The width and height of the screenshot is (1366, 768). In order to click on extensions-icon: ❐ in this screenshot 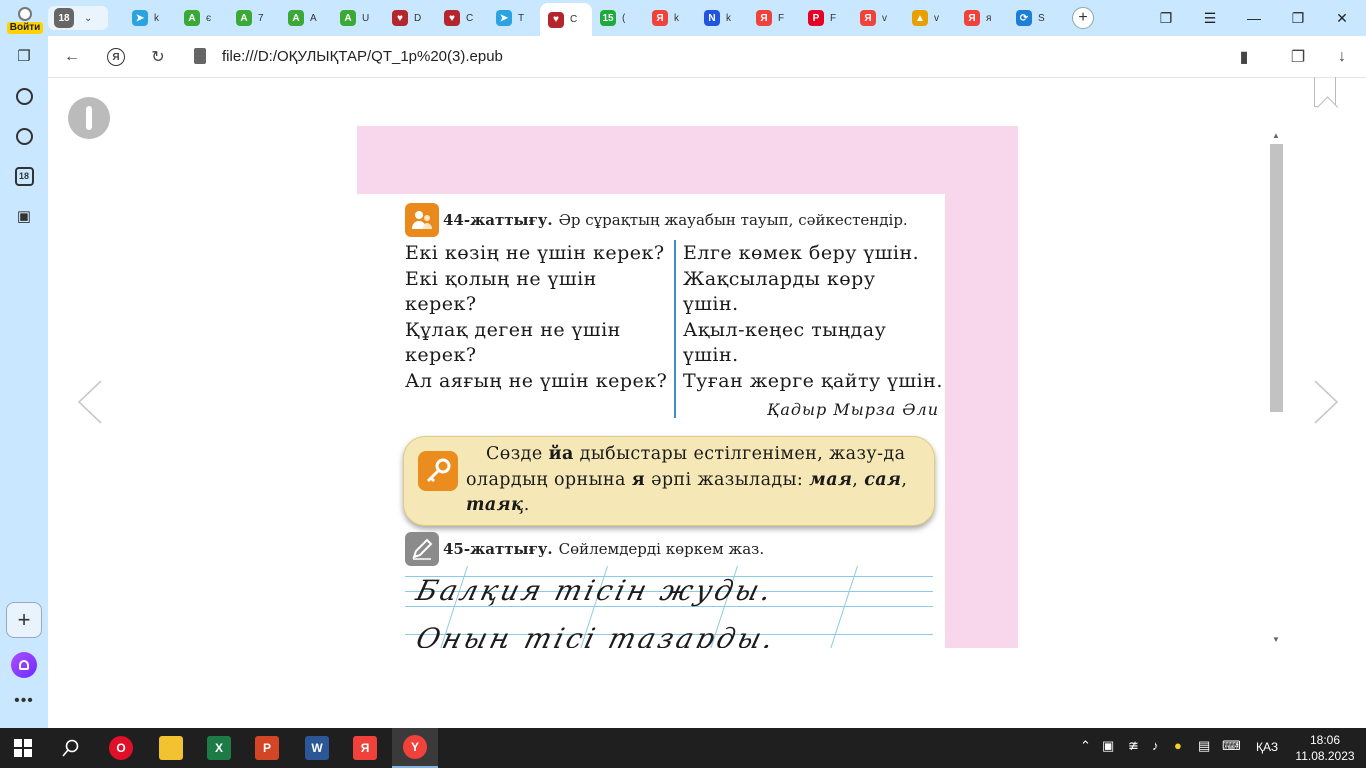, I will do `click(1298, 57)`.